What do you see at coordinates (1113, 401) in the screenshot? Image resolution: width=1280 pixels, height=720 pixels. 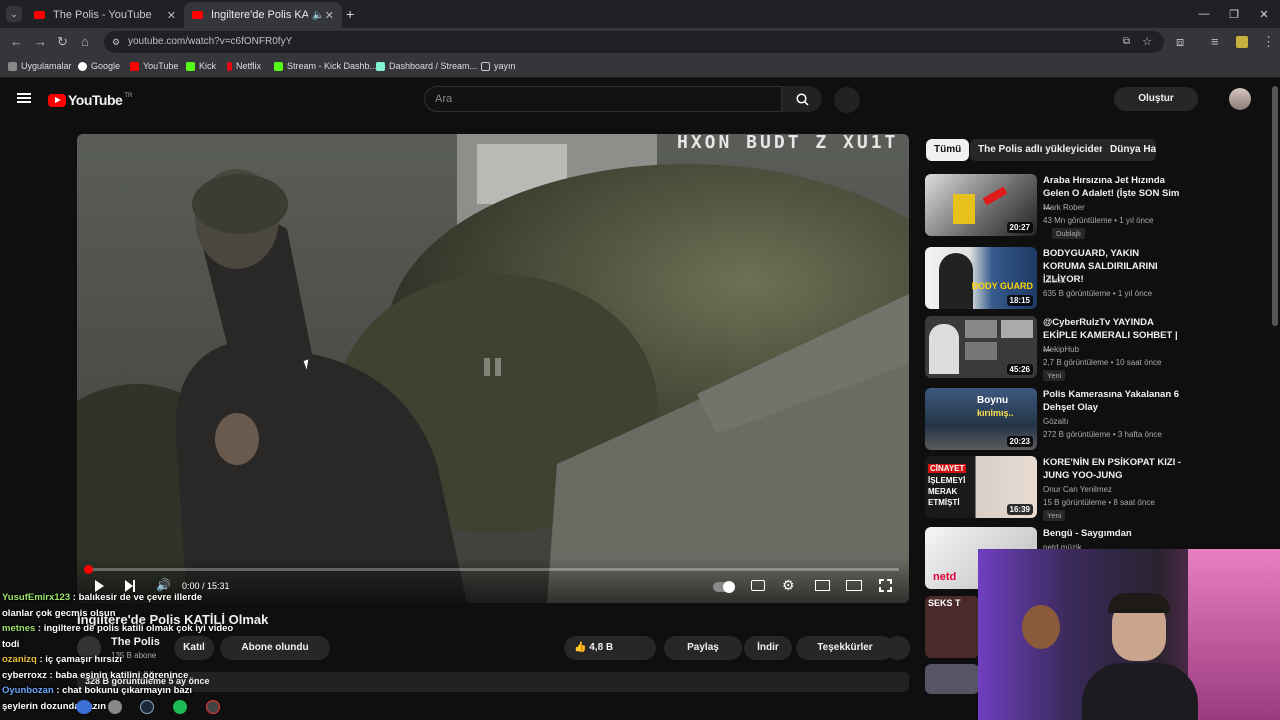 I see `rec-title: Polis Kamerasına Yakalanan 6 Dehşet Olay` at bounding box center [1113, 401].